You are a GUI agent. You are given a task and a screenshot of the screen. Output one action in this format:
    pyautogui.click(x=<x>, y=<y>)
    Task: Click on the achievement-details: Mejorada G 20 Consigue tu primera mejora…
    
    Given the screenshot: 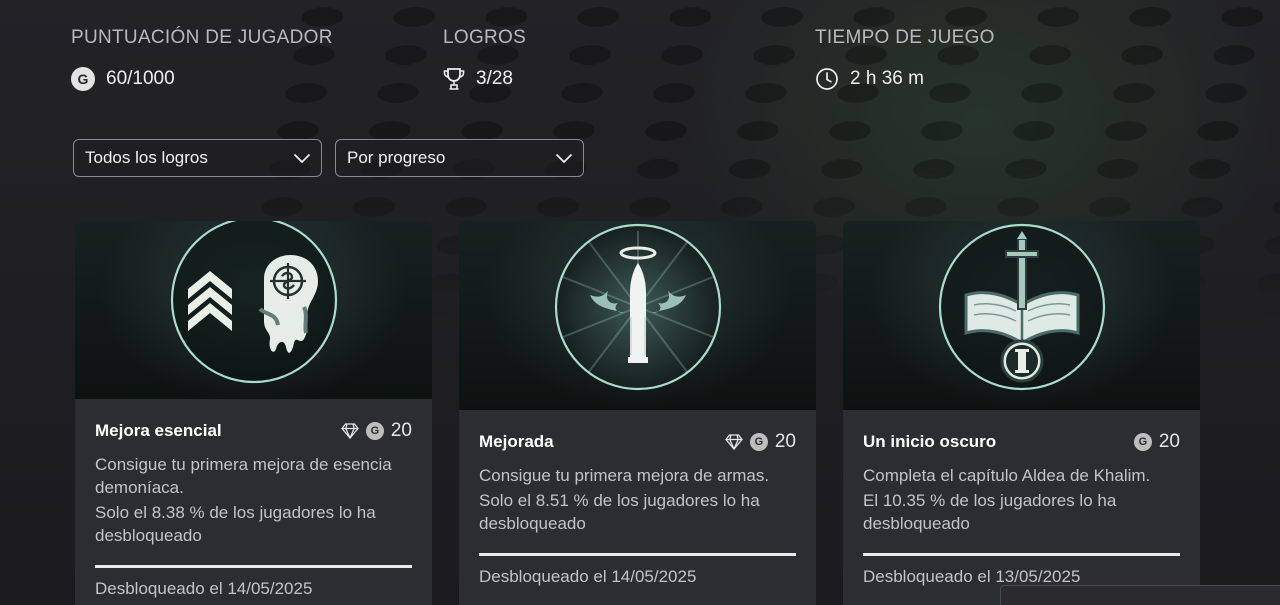 What is the action you would take?
    pyautogui.click(x=637, y=499)
    